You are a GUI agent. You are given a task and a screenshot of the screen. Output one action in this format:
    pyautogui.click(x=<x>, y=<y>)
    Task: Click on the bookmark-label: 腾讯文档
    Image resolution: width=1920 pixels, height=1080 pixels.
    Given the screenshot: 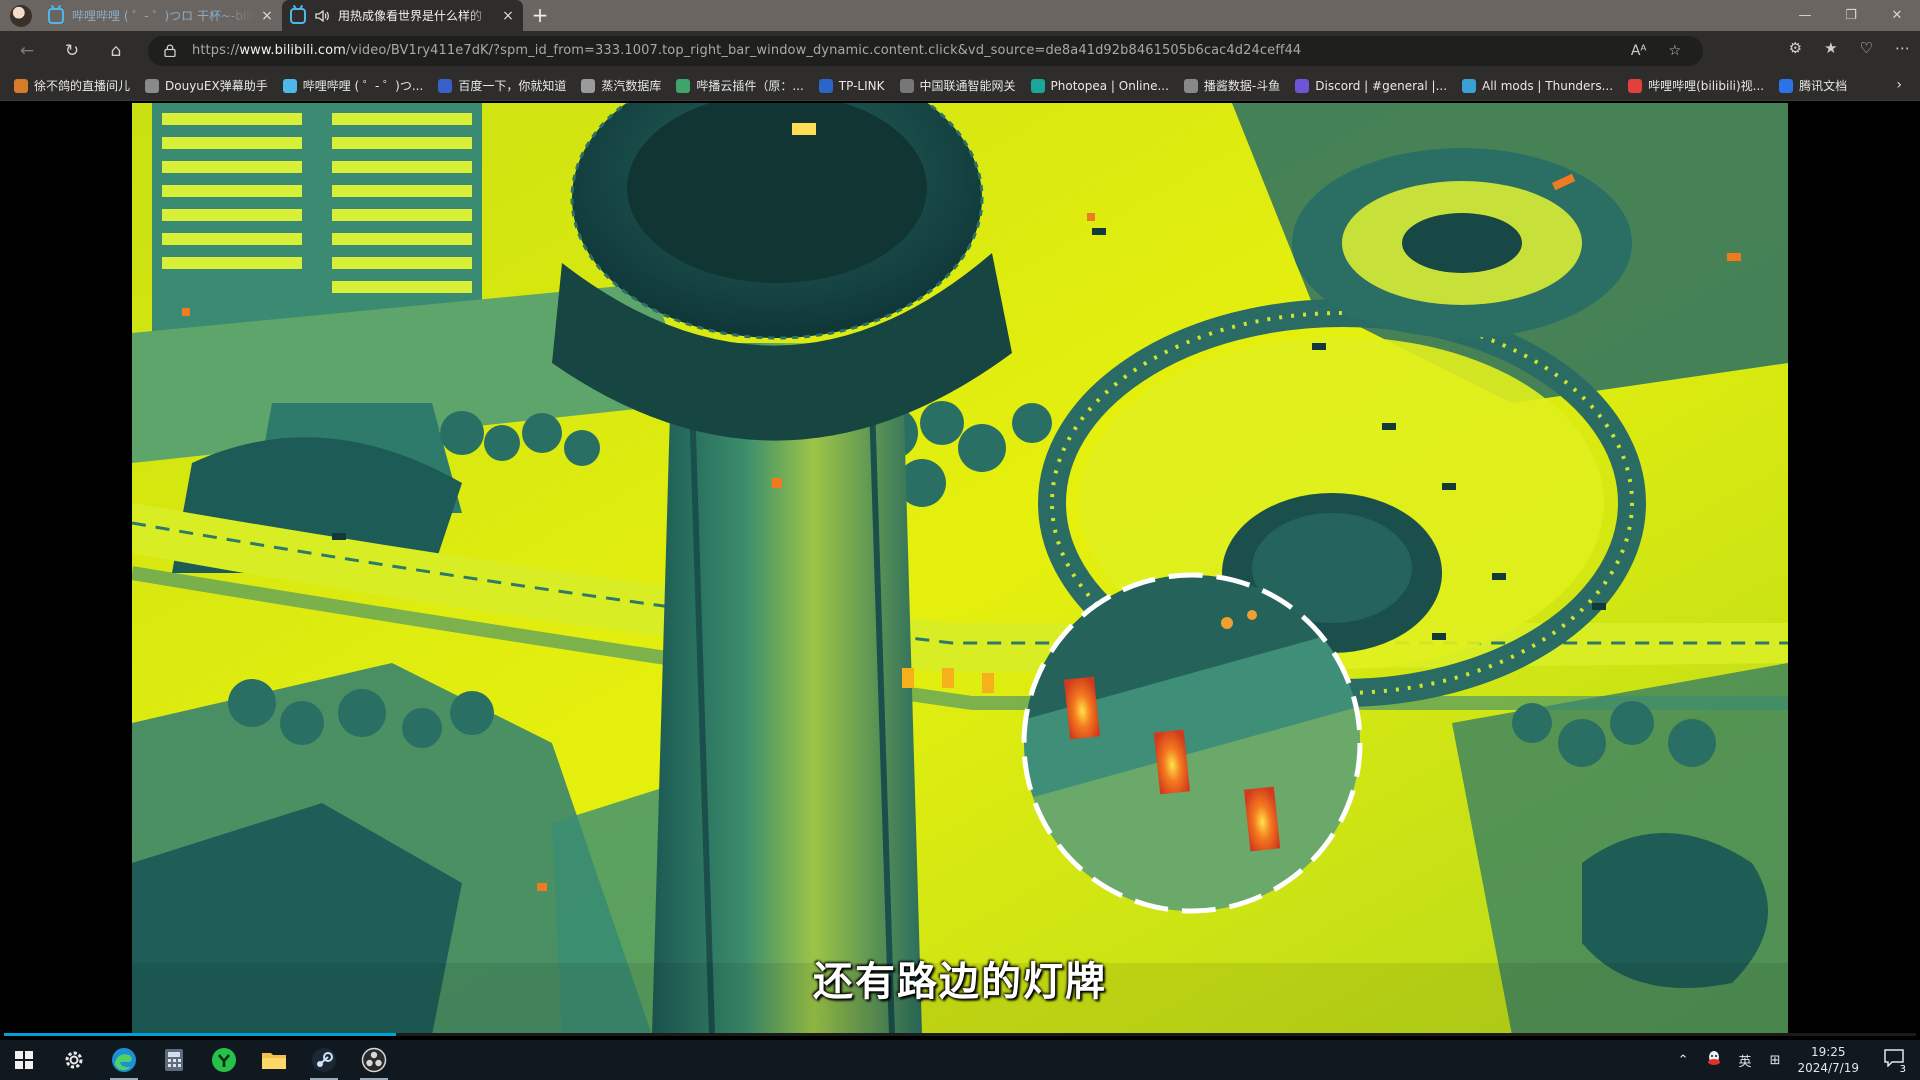 What is the action you would take?
    pyautogui.click(x=1823, y=86)
    